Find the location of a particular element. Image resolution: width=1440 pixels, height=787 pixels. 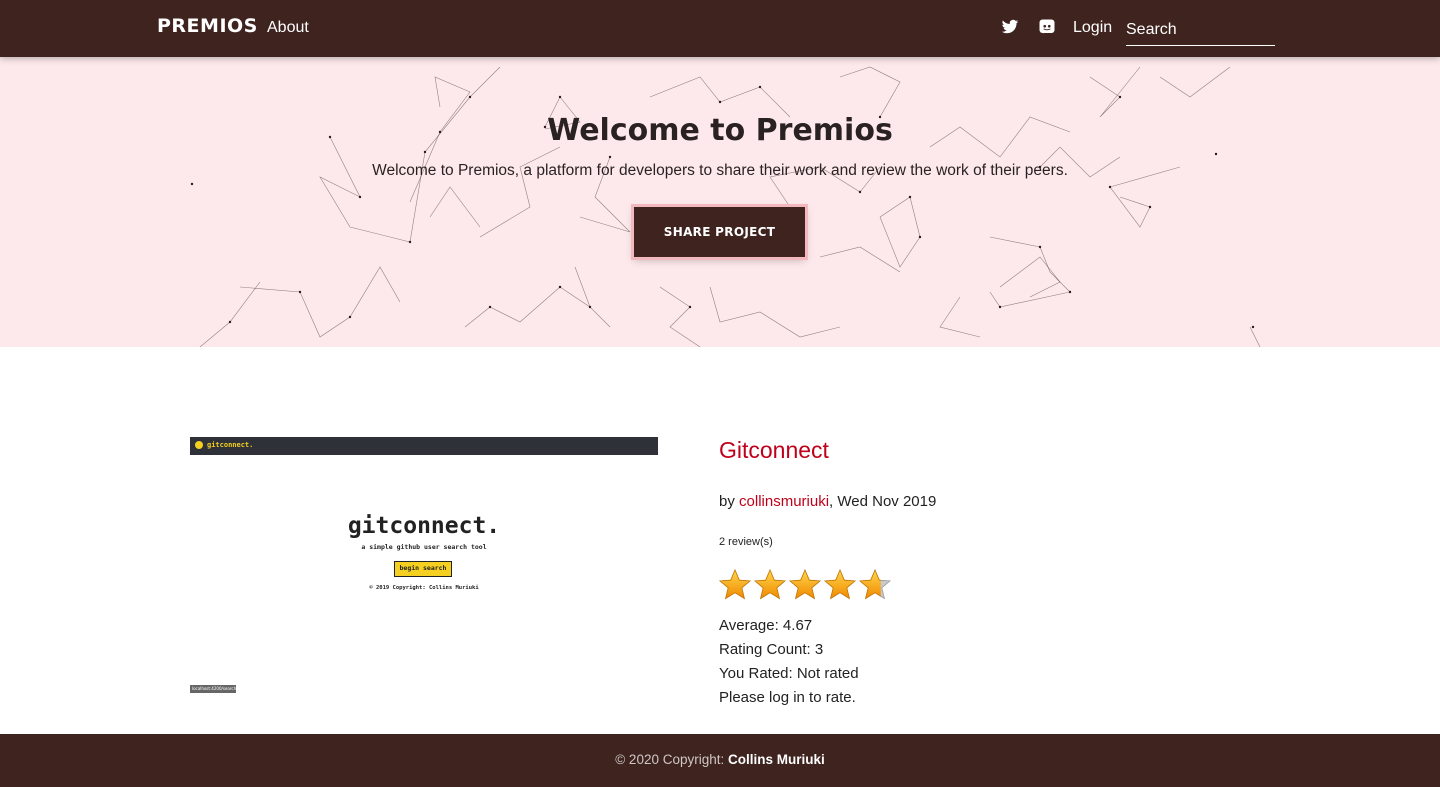

footer: © 2020 Copyright: Collins Muriuki is located at coordinates (720, 760).